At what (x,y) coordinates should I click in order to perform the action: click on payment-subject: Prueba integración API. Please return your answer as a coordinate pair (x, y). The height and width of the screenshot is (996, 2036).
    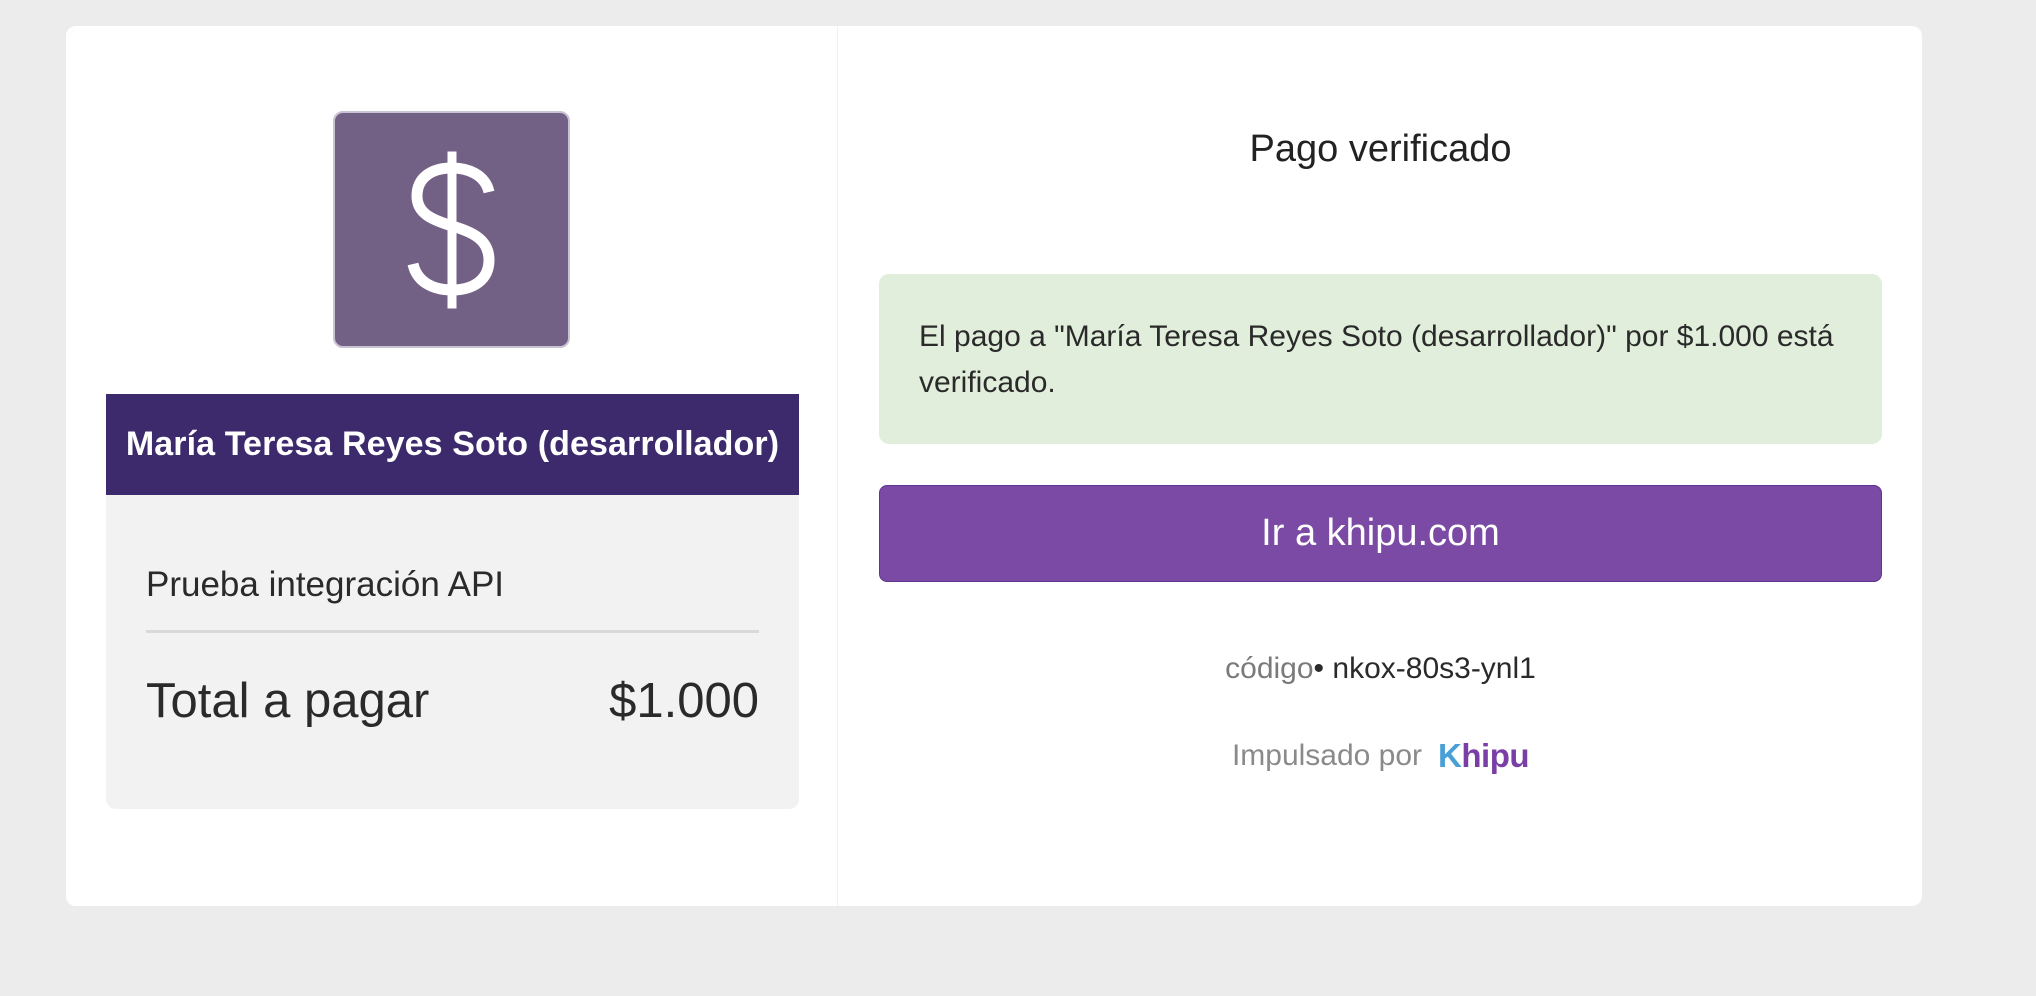
    Looking at the image, I should click on (325, 584).